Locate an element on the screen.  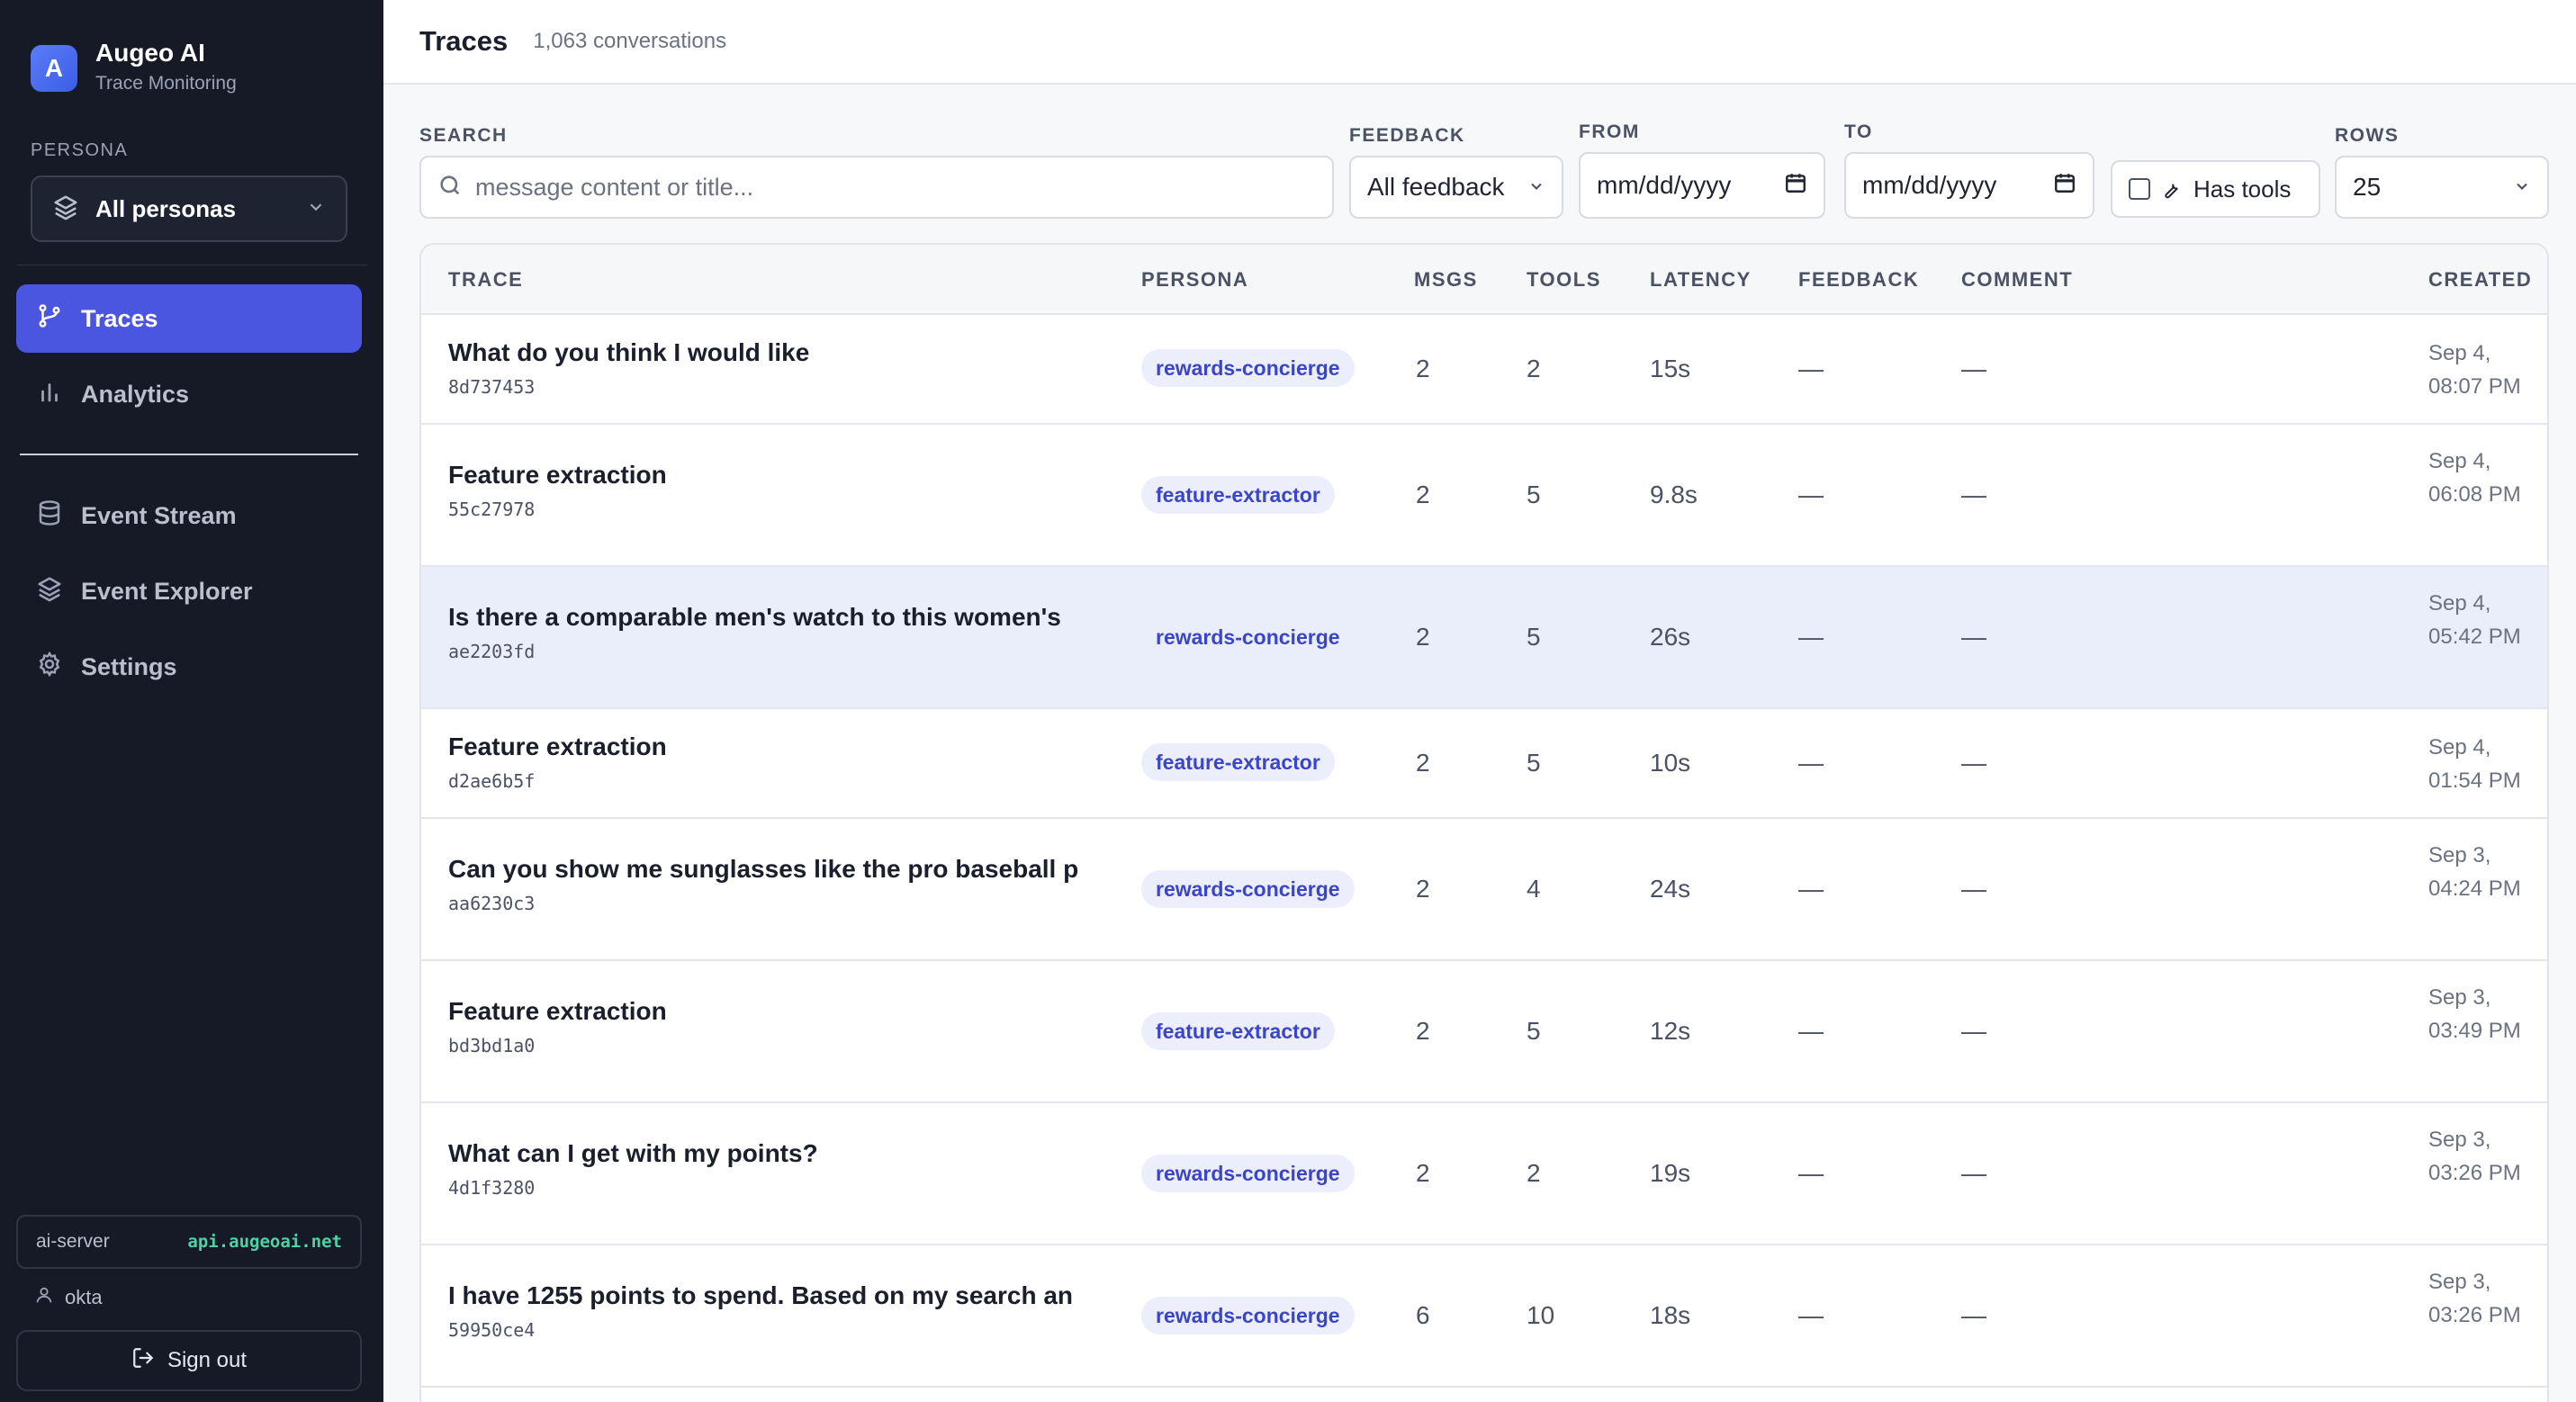
sign-out-button: Sign out is located at coordinates (189, 1360).